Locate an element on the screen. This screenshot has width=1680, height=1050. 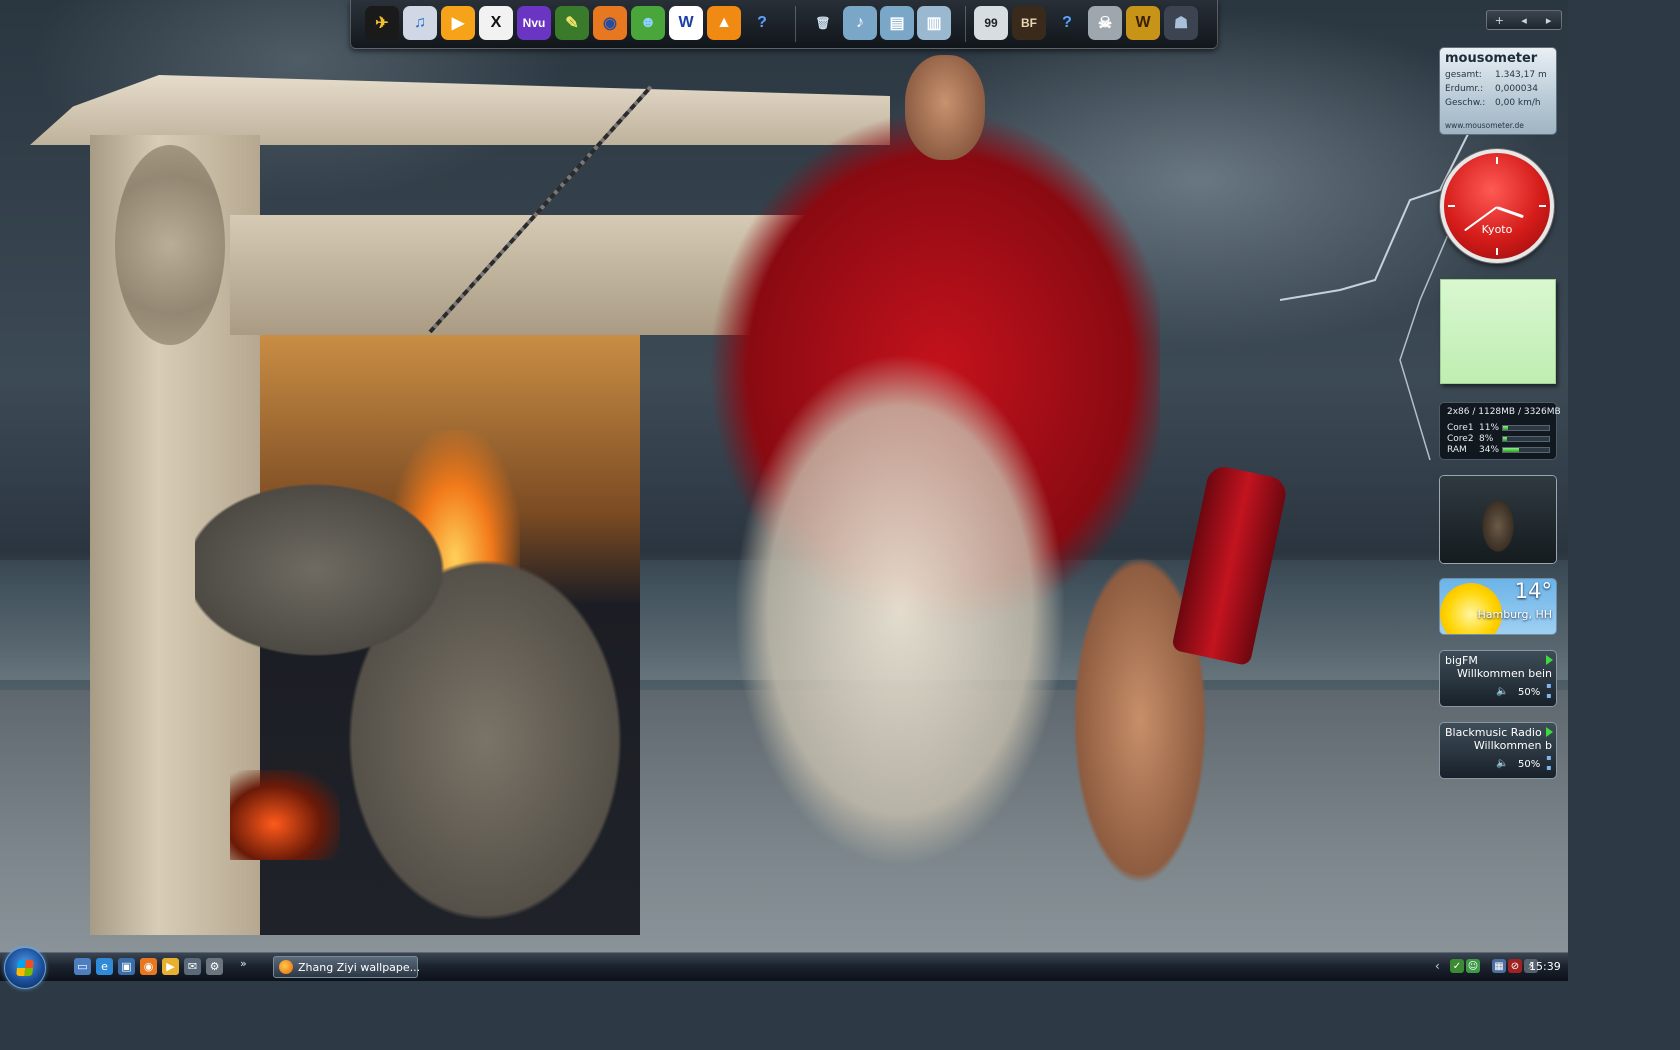
radio-gadget-bigfm: bigFM Willkommen bein 🔈 50% ▪ ▪ is located at coordinates (1498, 678).